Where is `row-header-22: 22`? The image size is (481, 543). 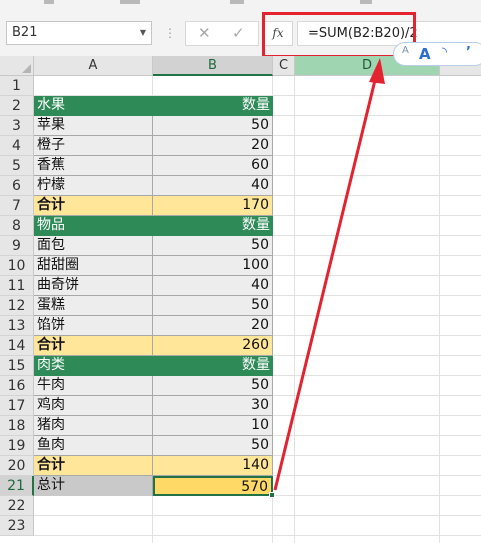 row-header-22: 22 is located at coordinates (17, 506).